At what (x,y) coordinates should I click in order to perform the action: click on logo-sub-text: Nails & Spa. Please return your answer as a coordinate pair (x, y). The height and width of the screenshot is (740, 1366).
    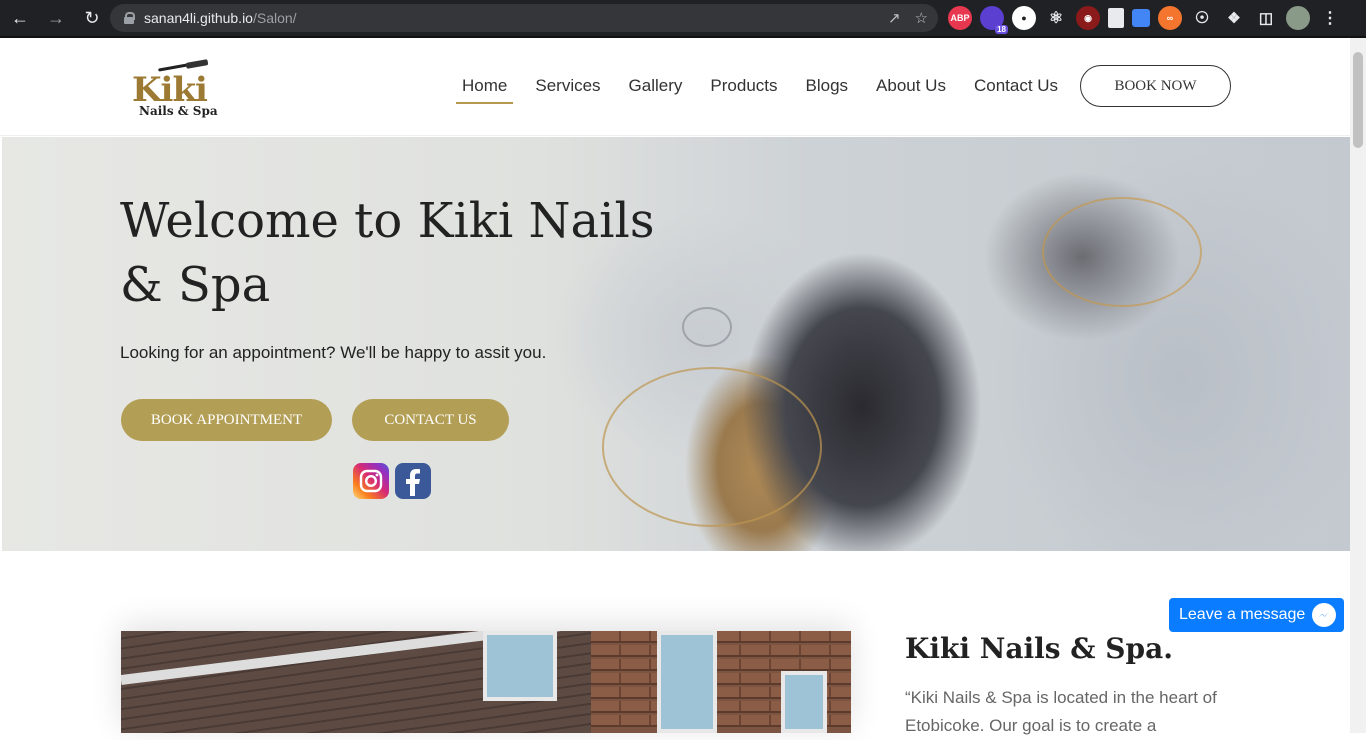
    Looking at the image, I should click on (178, 111).